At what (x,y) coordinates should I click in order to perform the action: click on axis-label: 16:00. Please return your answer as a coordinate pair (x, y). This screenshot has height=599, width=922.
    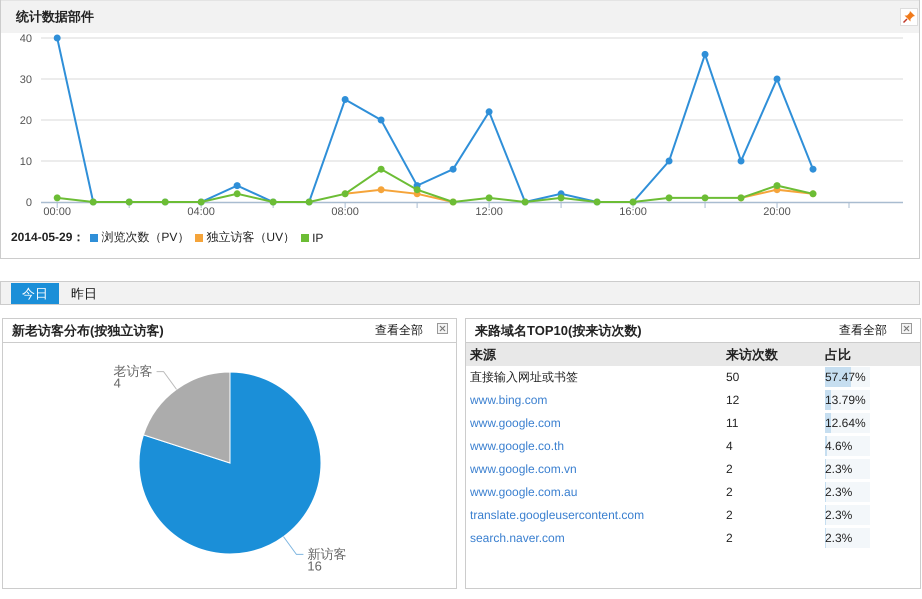
    Looking at the image, I should click on (633, 212).